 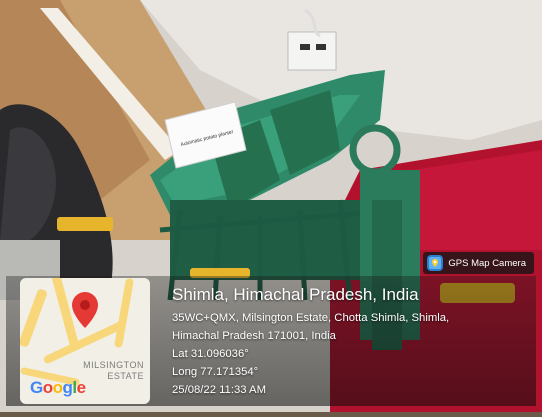 I want to click on longitude: Long 77.171354°, so click(x=215, y=372).